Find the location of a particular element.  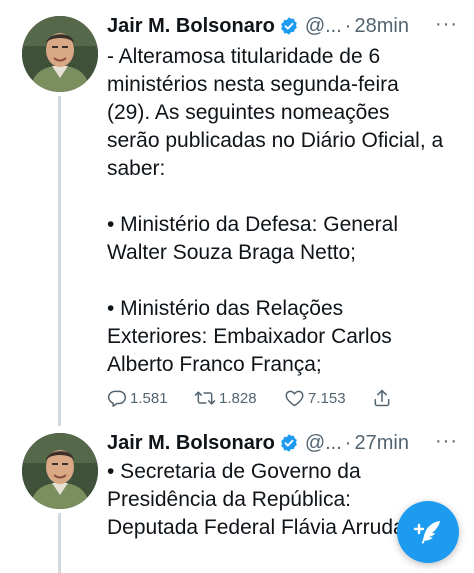

tweet-text-line: Alberto Franco França; is located at coordinates (214, 364).